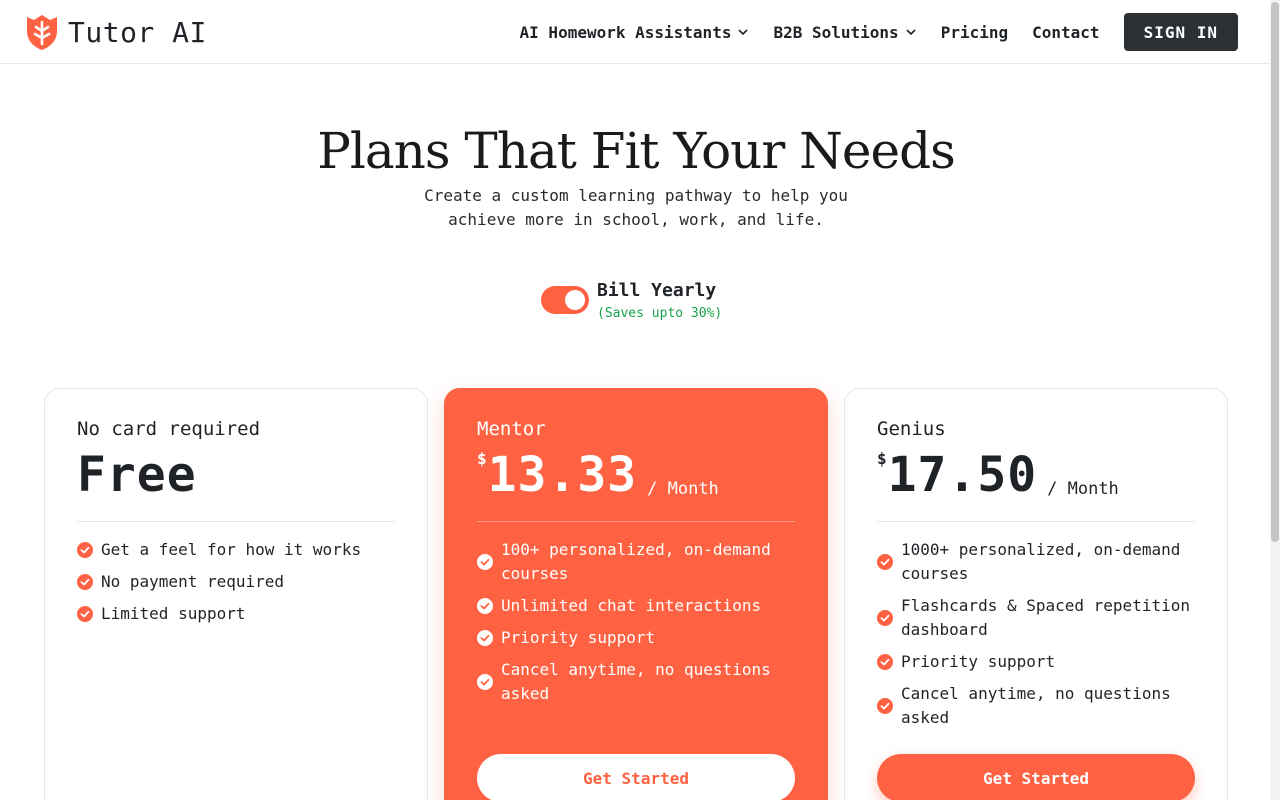 The image size is (1280, 800). I want to click on feature-item: Get a feel for how it works, so click(236, 550).